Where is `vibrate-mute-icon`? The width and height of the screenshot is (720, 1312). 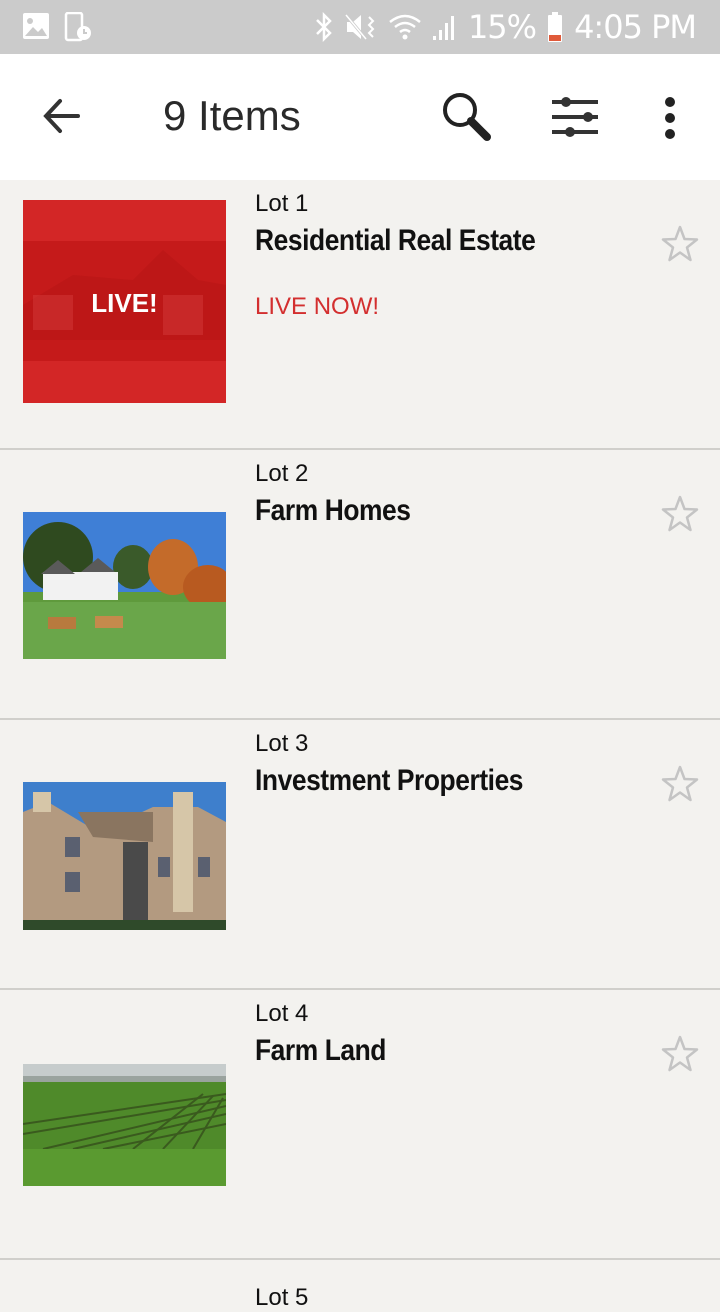
vibrate-mute-icon is located at coordinates (359, 27).